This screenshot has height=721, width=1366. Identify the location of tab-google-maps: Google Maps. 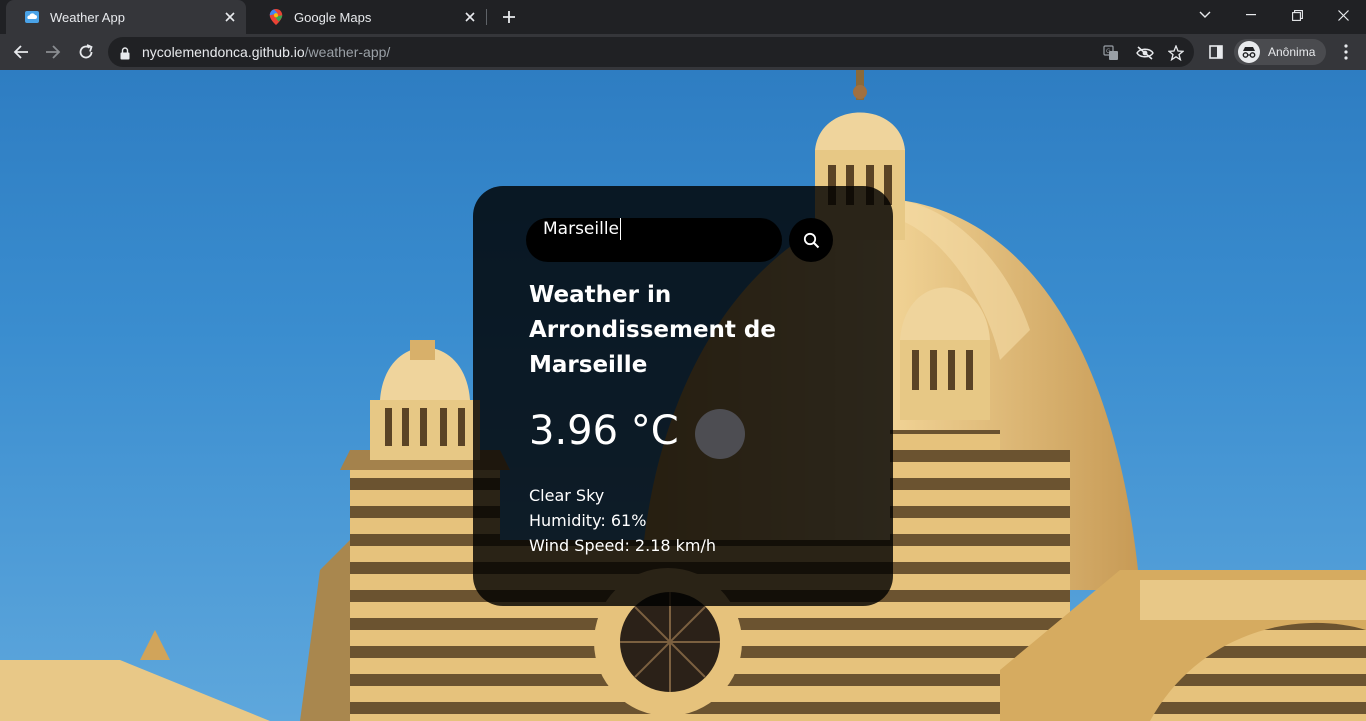
(368, 17).